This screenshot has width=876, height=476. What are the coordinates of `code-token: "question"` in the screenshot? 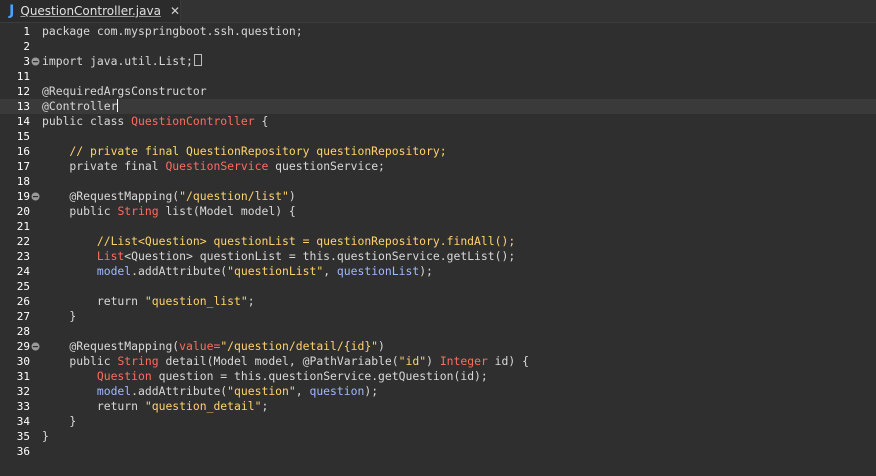 It's located at (261, 391).